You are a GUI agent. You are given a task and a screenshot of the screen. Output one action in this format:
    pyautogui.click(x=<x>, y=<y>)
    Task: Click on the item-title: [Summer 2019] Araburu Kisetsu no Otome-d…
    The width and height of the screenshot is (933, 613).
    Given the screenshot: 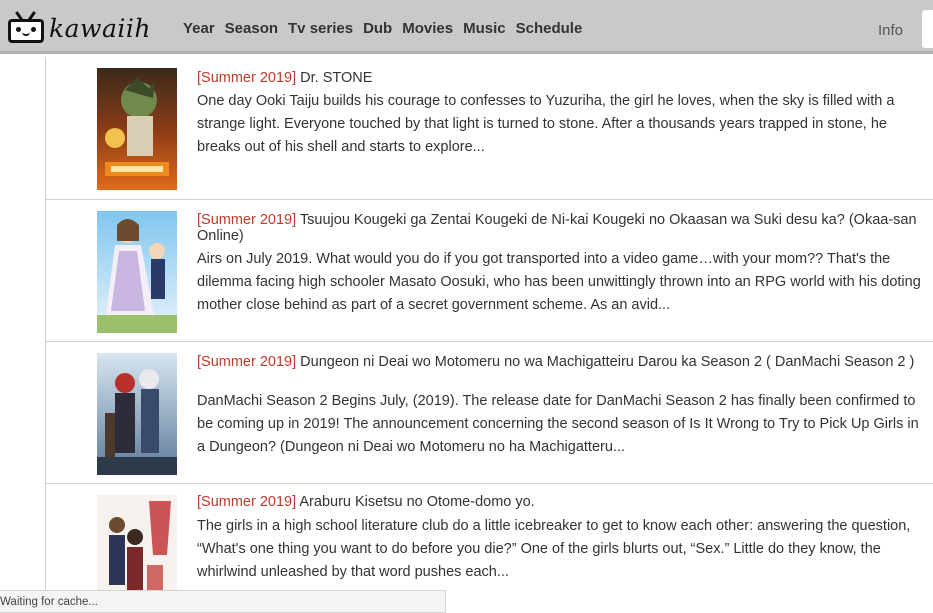 What is the action you would take?
    pyautogui.click(x=558, y=502)
    